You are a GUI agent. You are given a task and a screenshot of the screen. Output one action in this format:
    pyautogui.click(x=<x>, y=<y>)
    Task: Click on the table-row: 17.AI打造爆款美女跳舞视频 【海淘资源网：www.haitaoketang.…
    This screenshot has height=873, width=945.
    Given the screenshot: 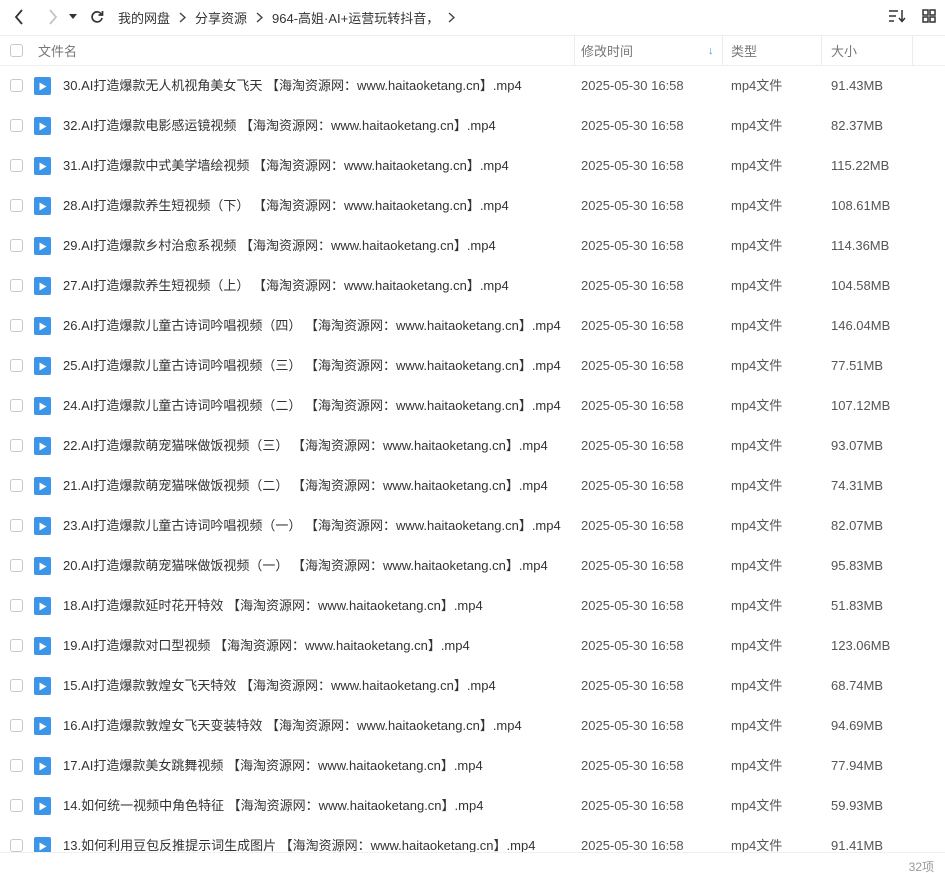 What is the action you would take?
    pyautogui.click(x=472, y=766)
    